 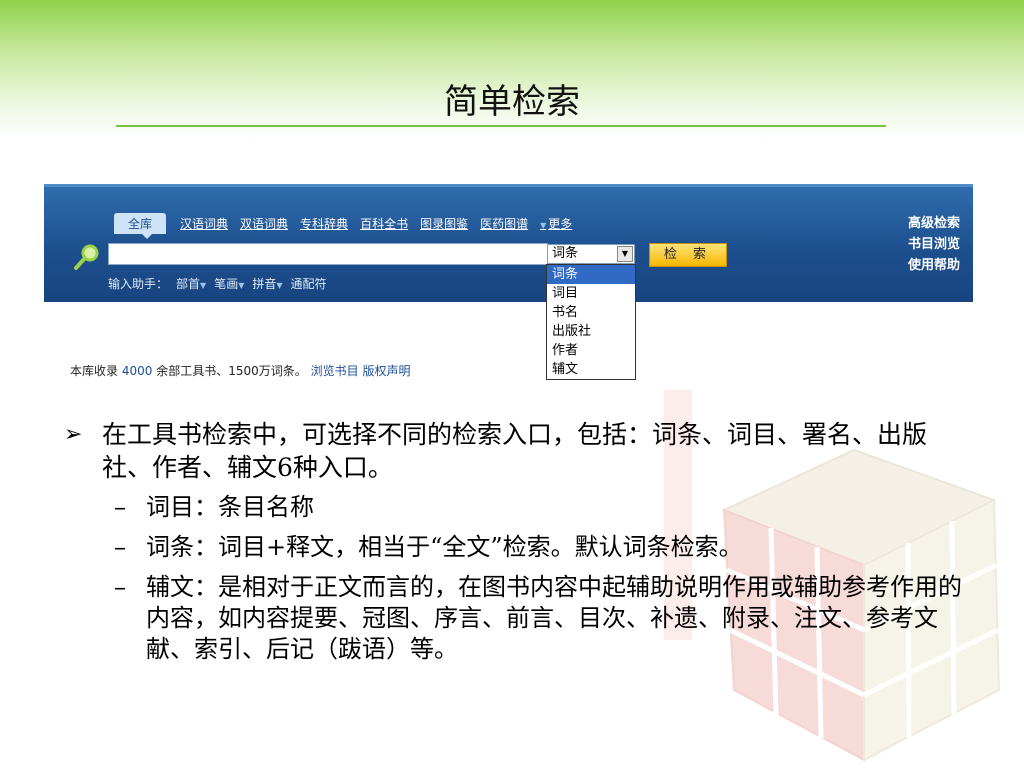 What do you see at coordinates (137, 371) in the screenshot?
I see `book-count: 4000` at bounding box center [137, 371].